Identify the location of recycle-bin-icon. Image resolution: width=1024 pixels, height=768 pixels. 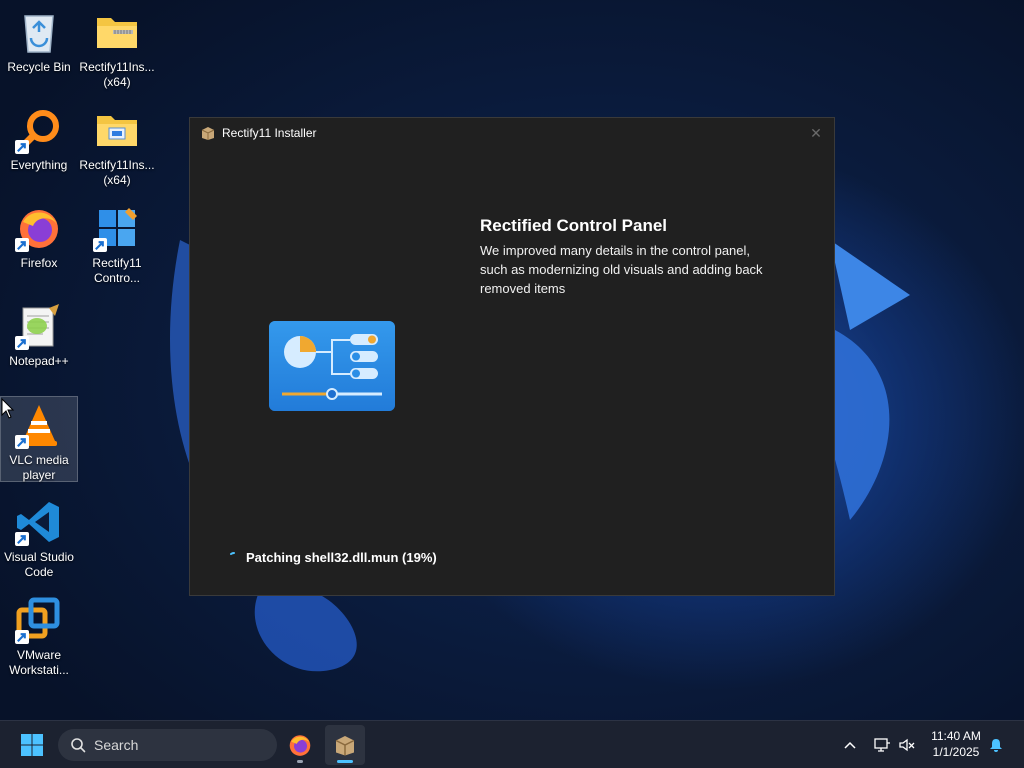
(39, 32).